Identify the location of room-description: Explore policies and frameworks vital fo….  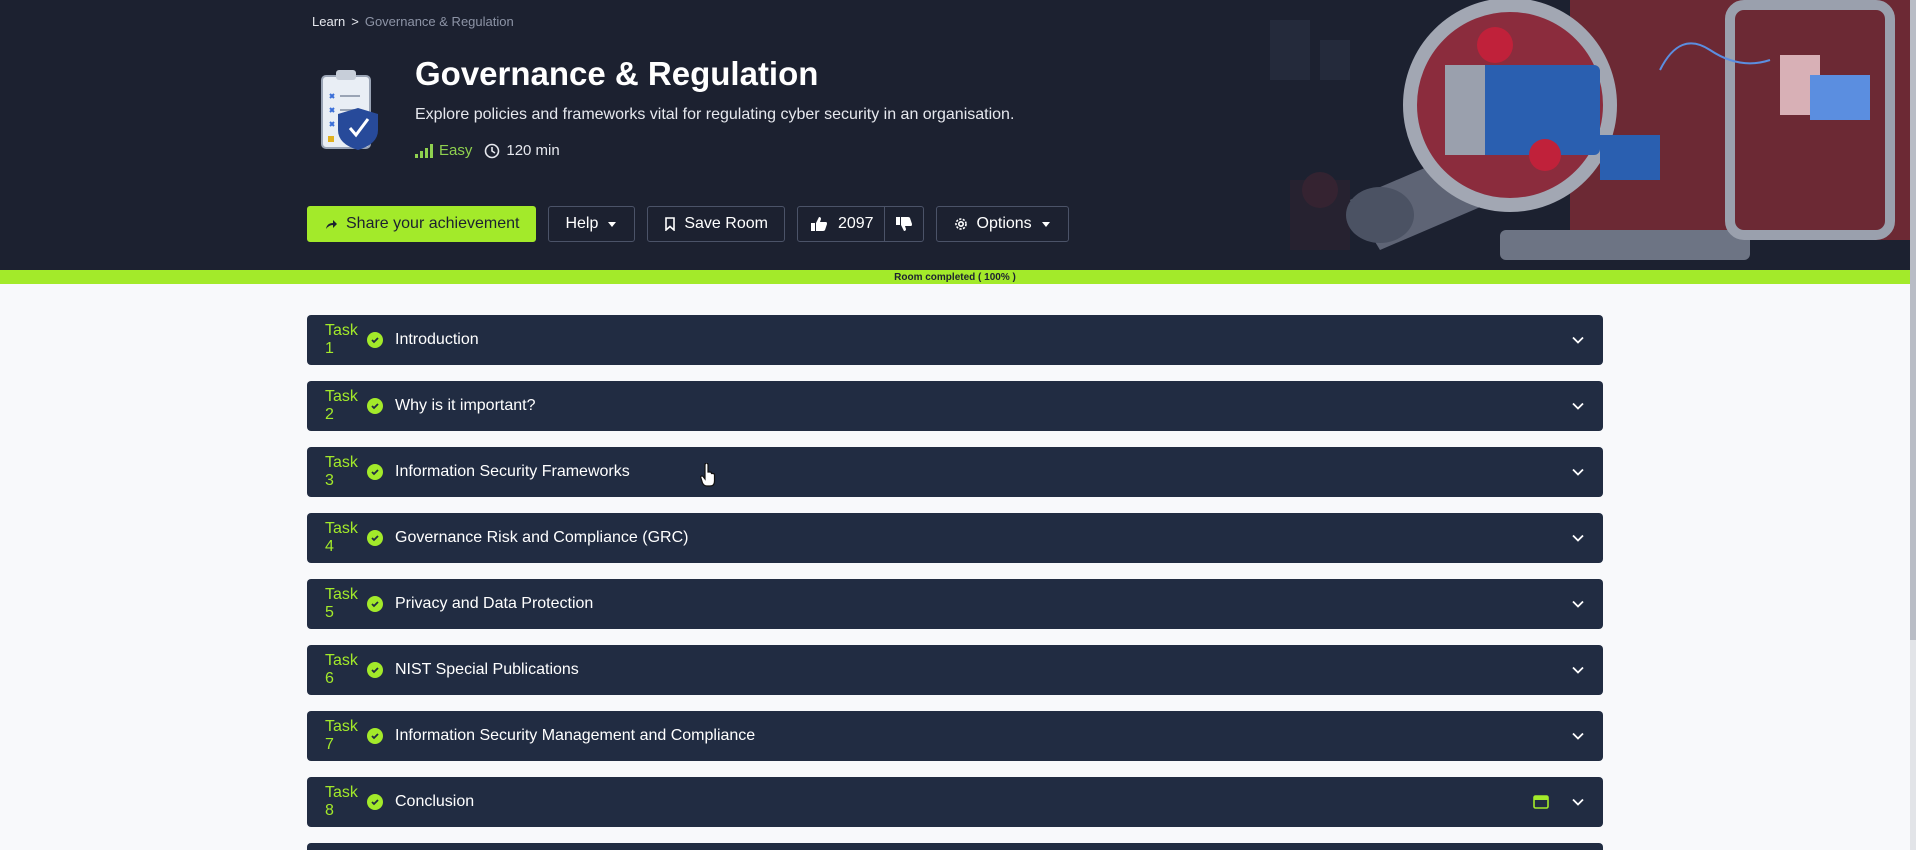
(715, 114).